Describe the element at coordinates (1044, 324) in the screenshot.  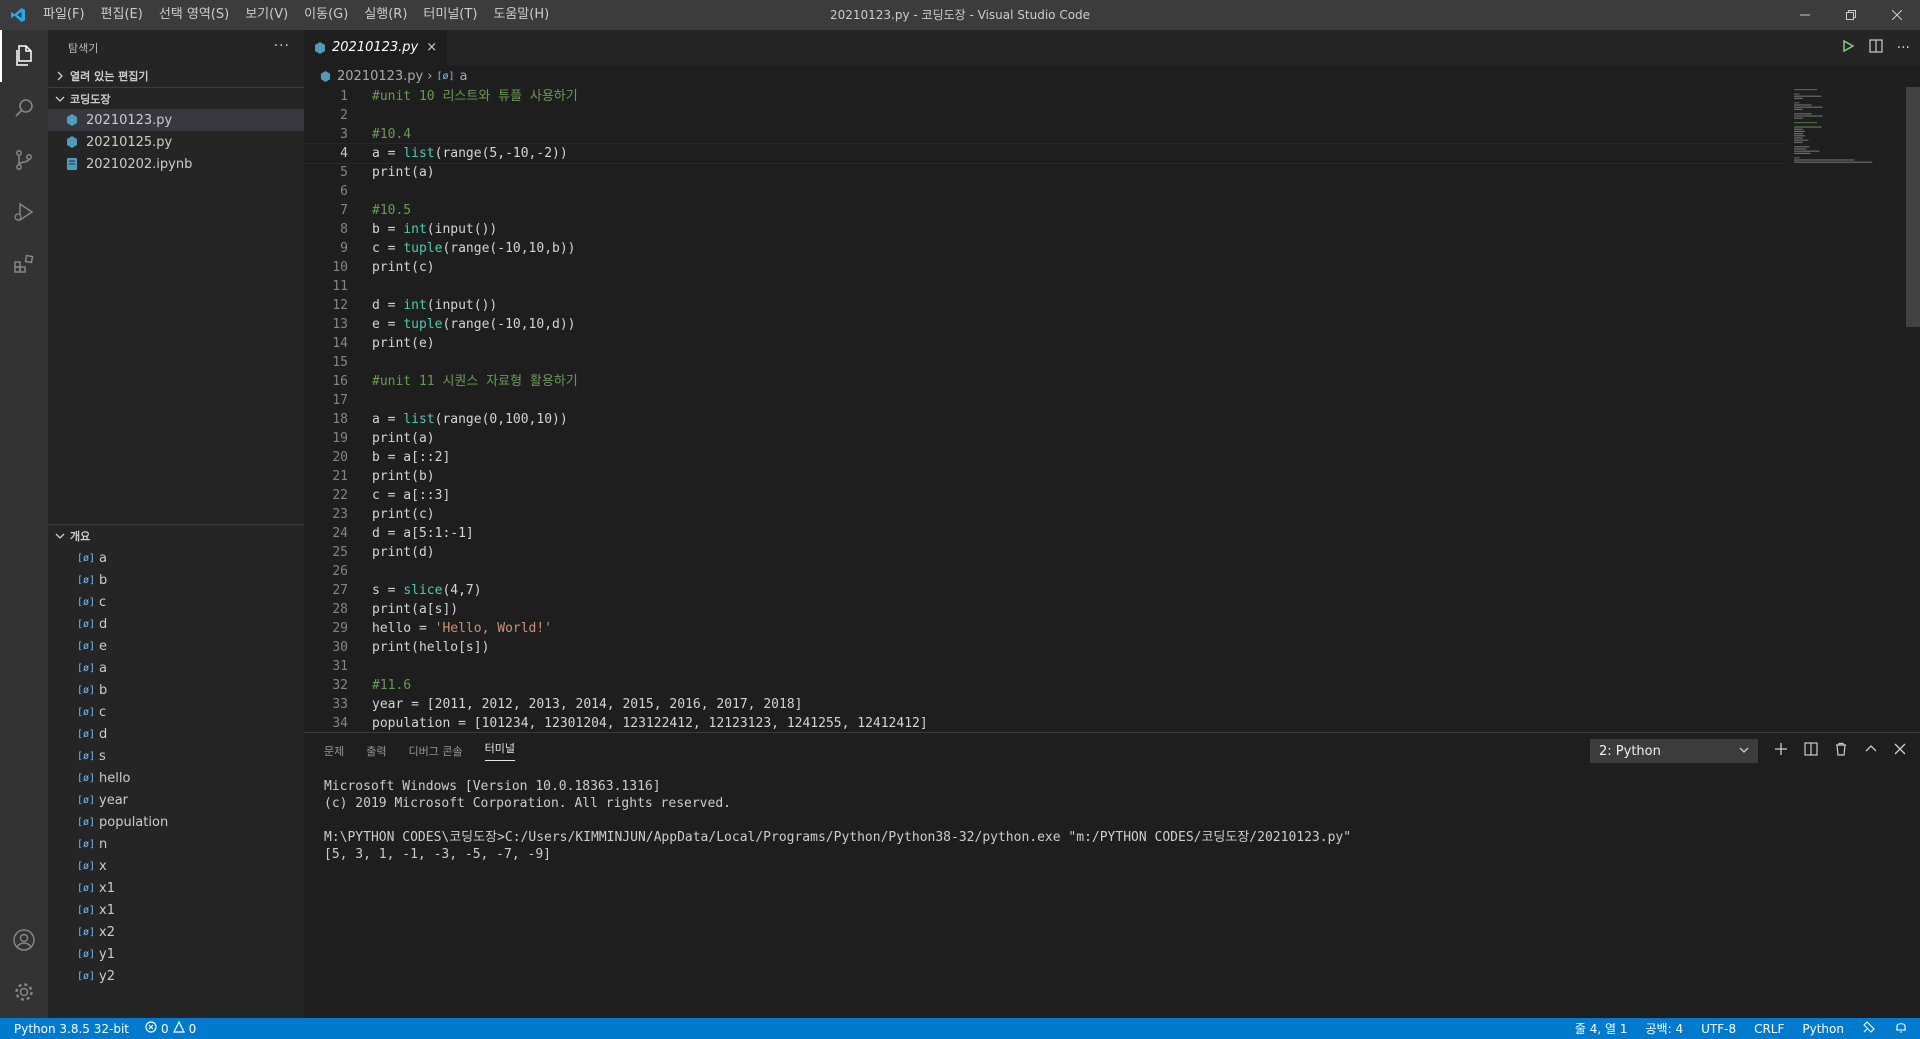
I see `code-line: 13 e = tuple(range(-10,10,d))` at that location.